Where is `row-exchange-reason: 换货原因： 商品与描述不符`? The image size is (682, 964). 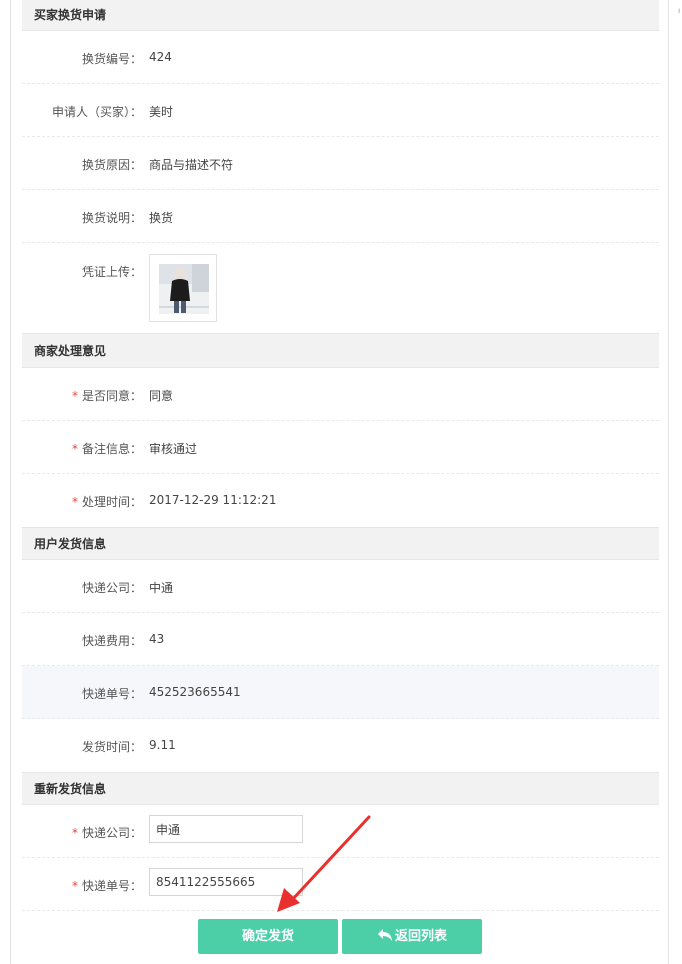 row-exchange-reason: 换货原因： 商品与描述不符 is located at coordinates (340, 163).